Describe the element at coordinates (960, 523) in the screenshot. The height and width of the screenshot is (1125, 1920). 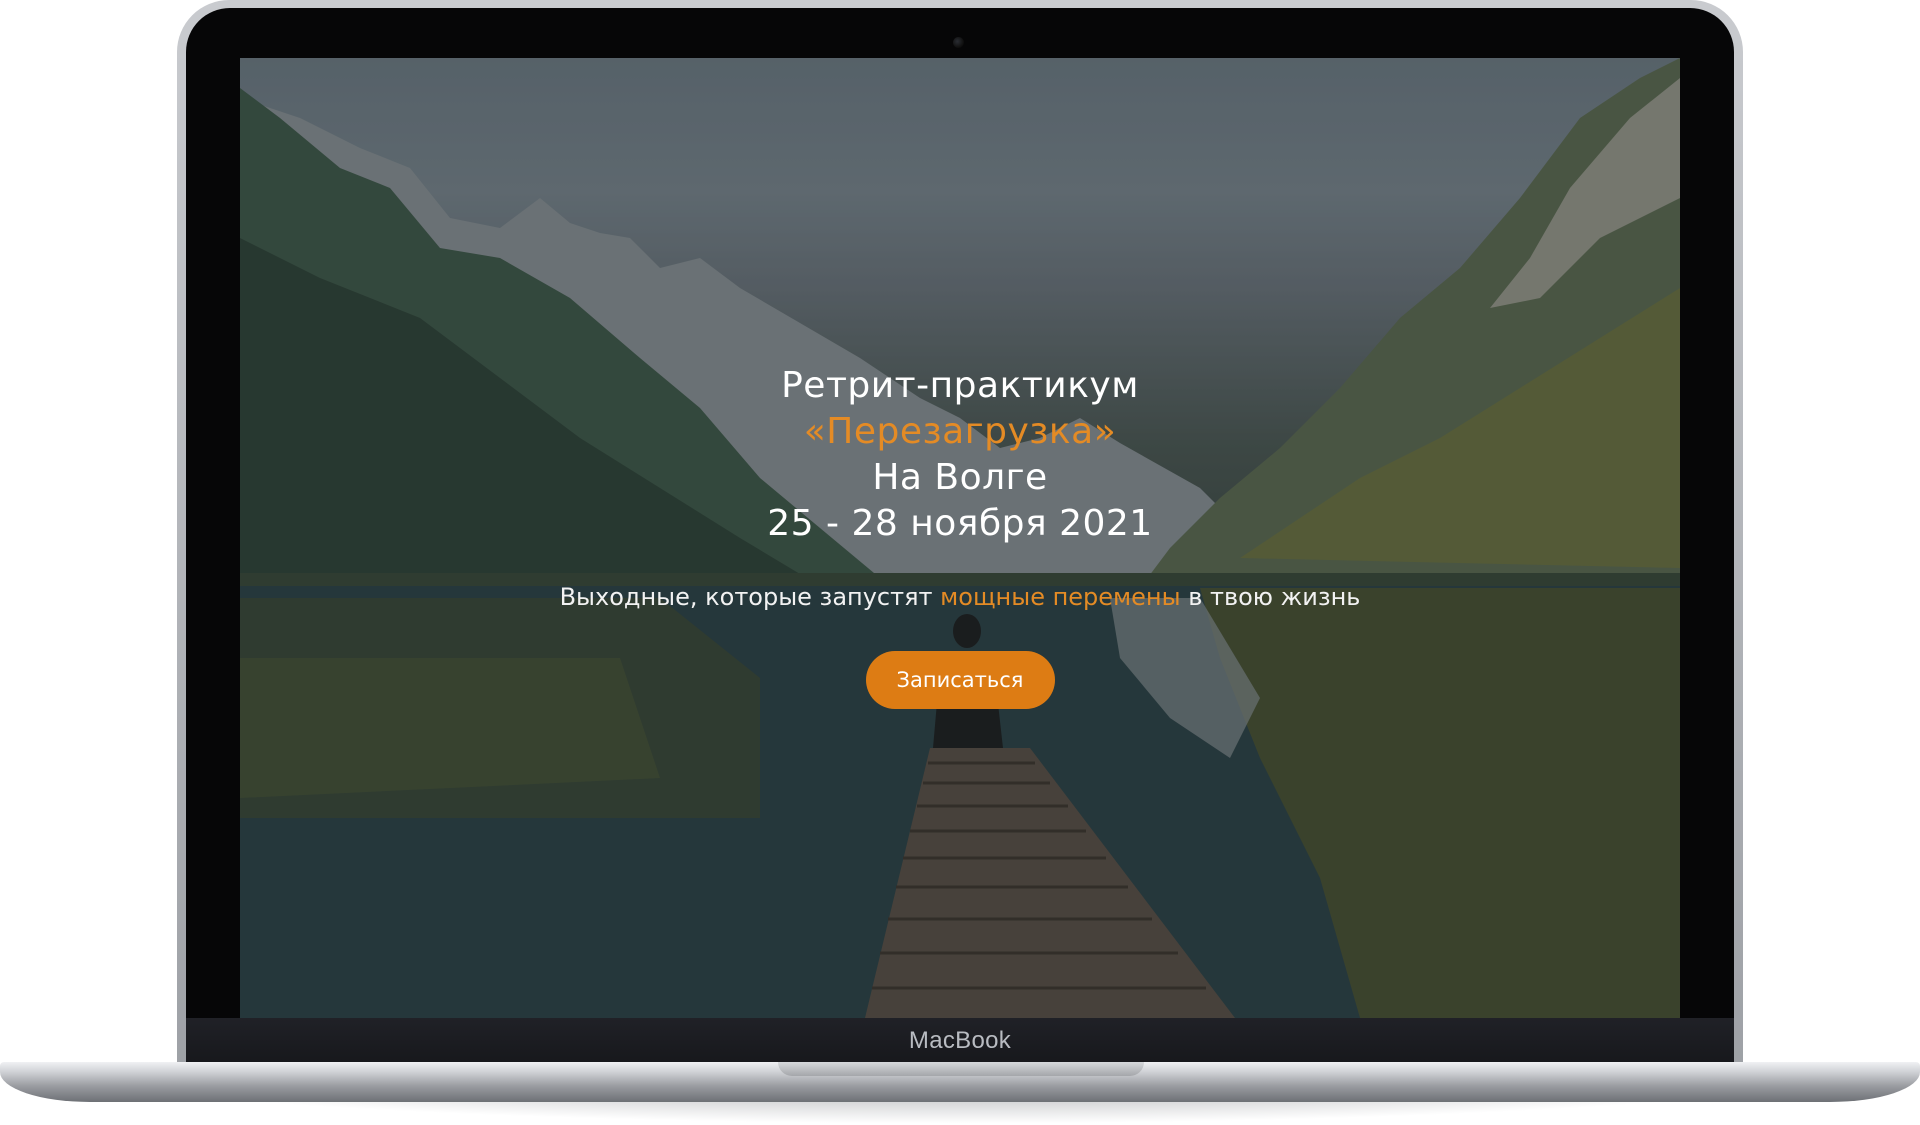
I see `hero-title-line-4: 25 - 28 ноября 2021` at that location.